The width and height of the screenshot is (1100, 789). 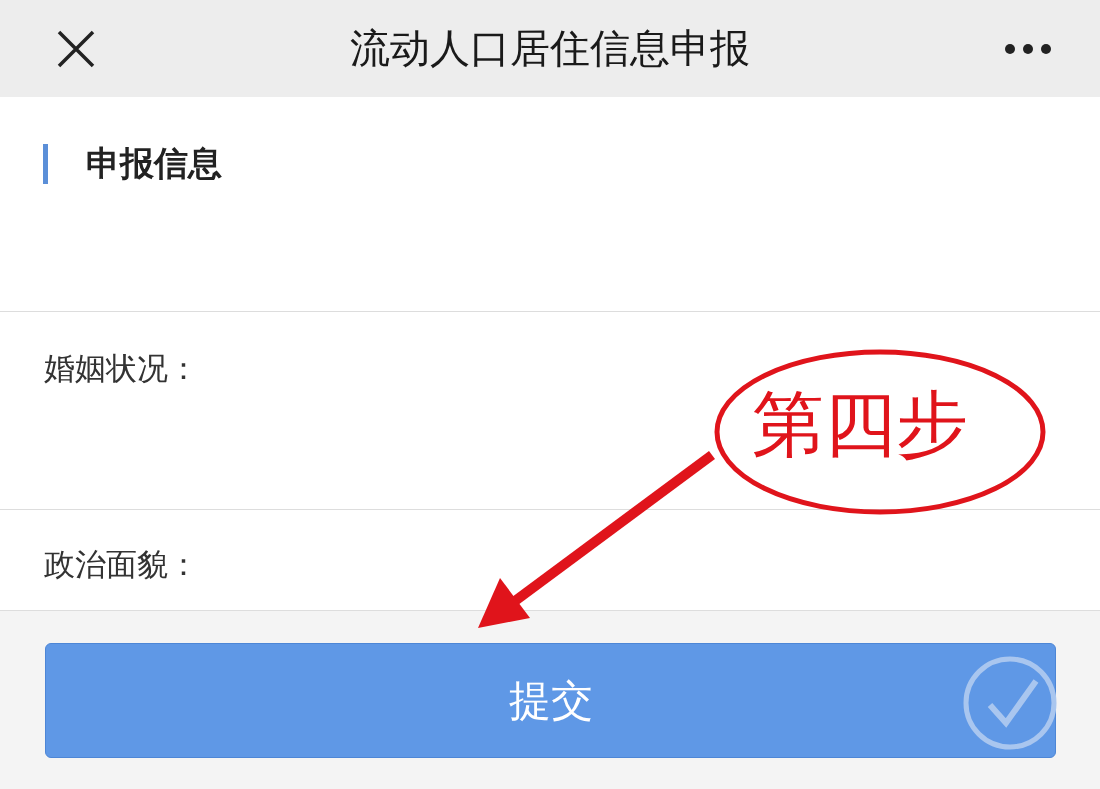 What do you see at coordinates (154, 163) in the screenshot?
I see `section-title: 申报信息` at bounding box center [154, 163].